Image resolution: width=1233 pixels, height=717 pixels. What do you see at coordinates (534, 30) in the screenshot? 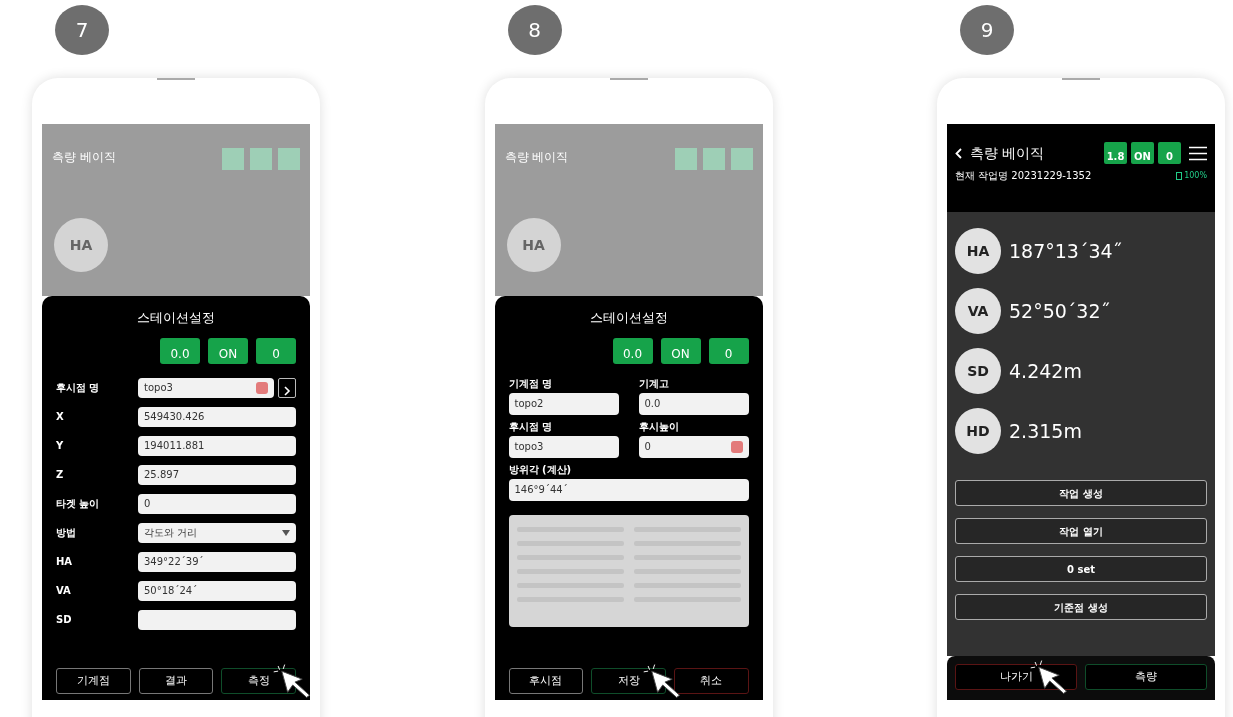
I see `step-number: 8` at bounding box center [534, 30].